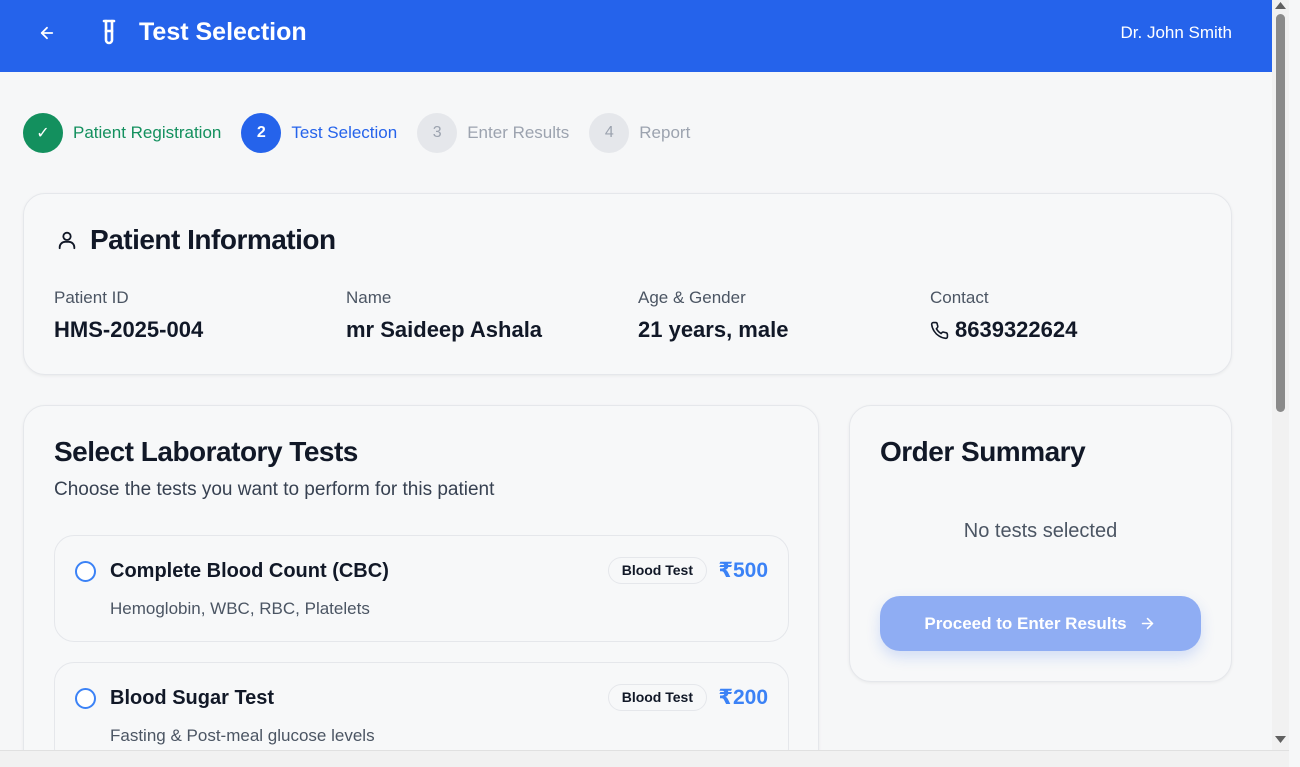 This screenshot has height=767, width=1300. What do you see at coordinates (129, 329) in the screenshot?
I see `field-value: HMS-2025-004` at bounding box center [129, 329].